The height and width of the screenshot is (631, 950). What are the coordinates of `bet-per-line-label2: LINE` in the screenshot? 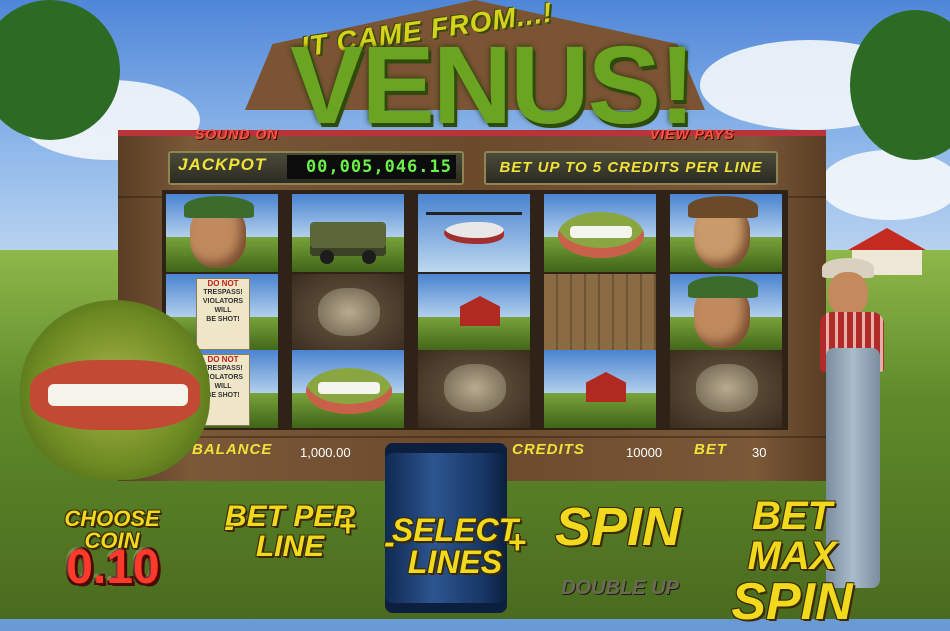 It's located at (290, 546).